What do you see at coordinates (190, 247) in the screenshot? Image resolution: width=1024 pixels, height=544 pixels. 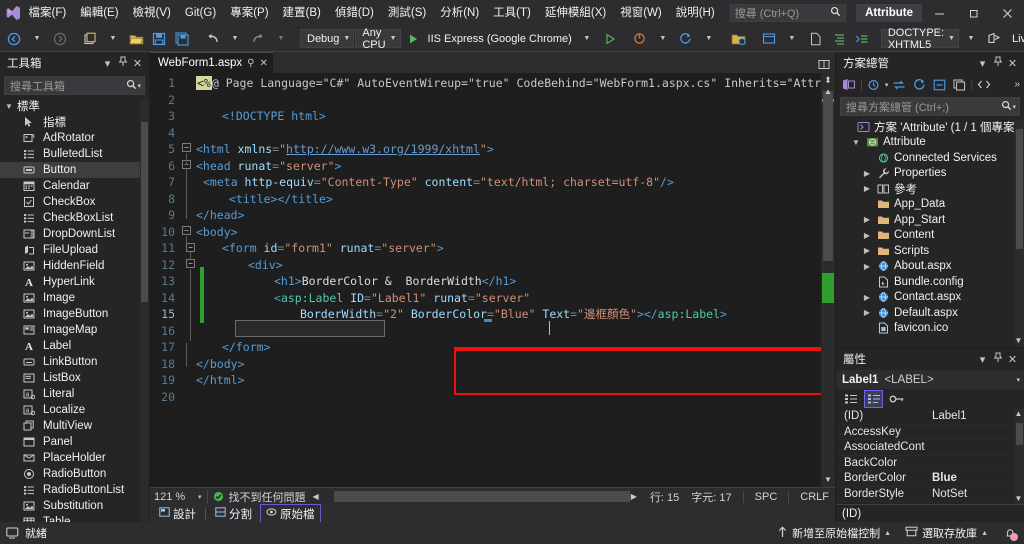 I see `fold-marker-form: −` at bounding box center [190, 247].